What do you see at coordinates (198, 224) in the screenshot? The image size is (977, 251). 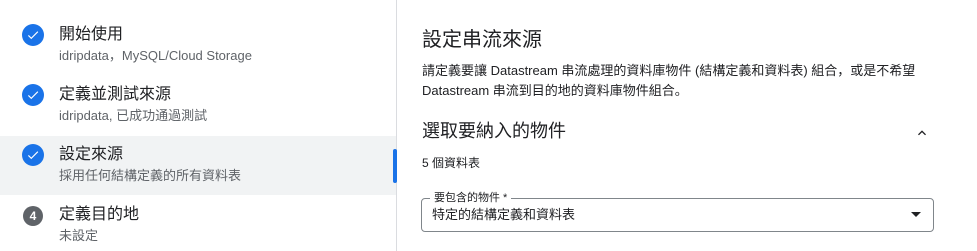 I see `step-define-destination: 4 定義目的地 未設定` at bounding box center [198, 224].